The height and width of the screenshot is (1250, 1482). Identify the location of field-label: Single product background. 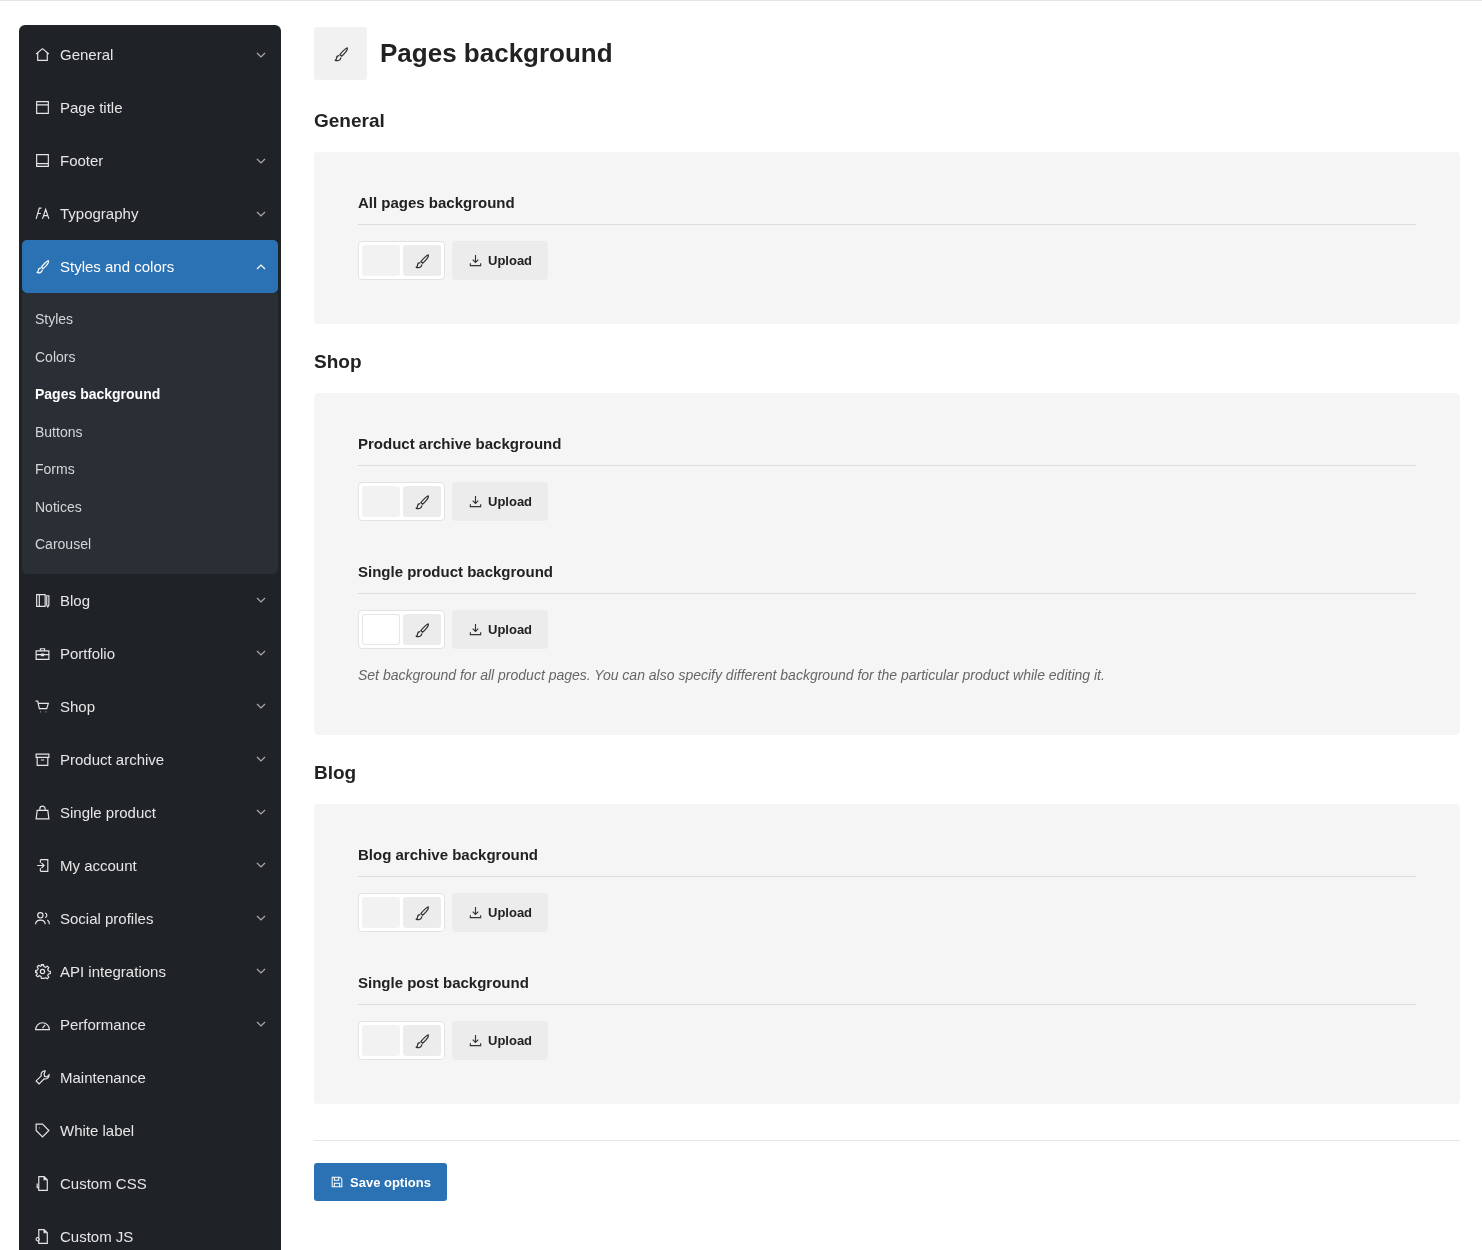
(887, 578).